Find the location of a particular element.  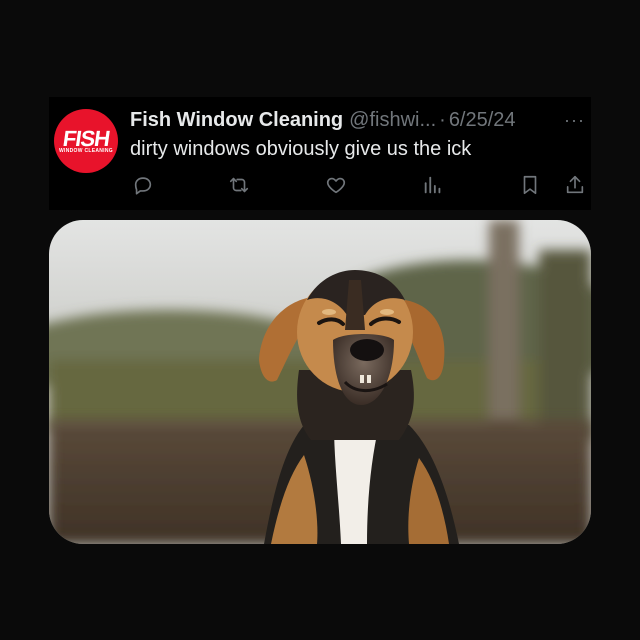

tweet-date: 6/25/24 is located at coordinates (482, 120).